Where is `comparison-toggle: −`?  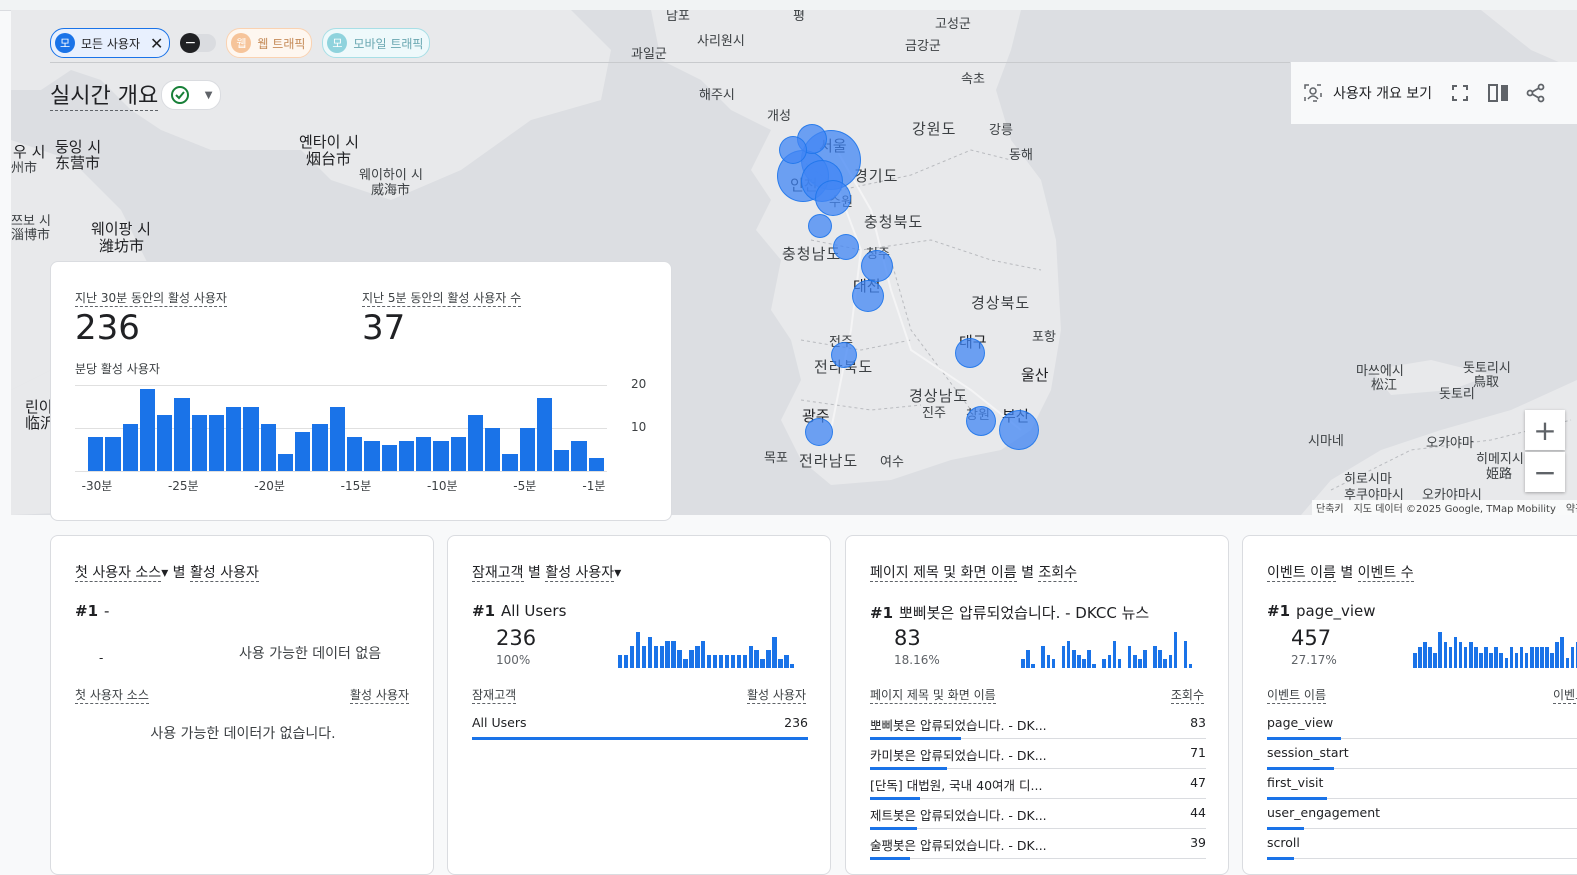 comparison-toggle: − is located at coordinates (198, 43).